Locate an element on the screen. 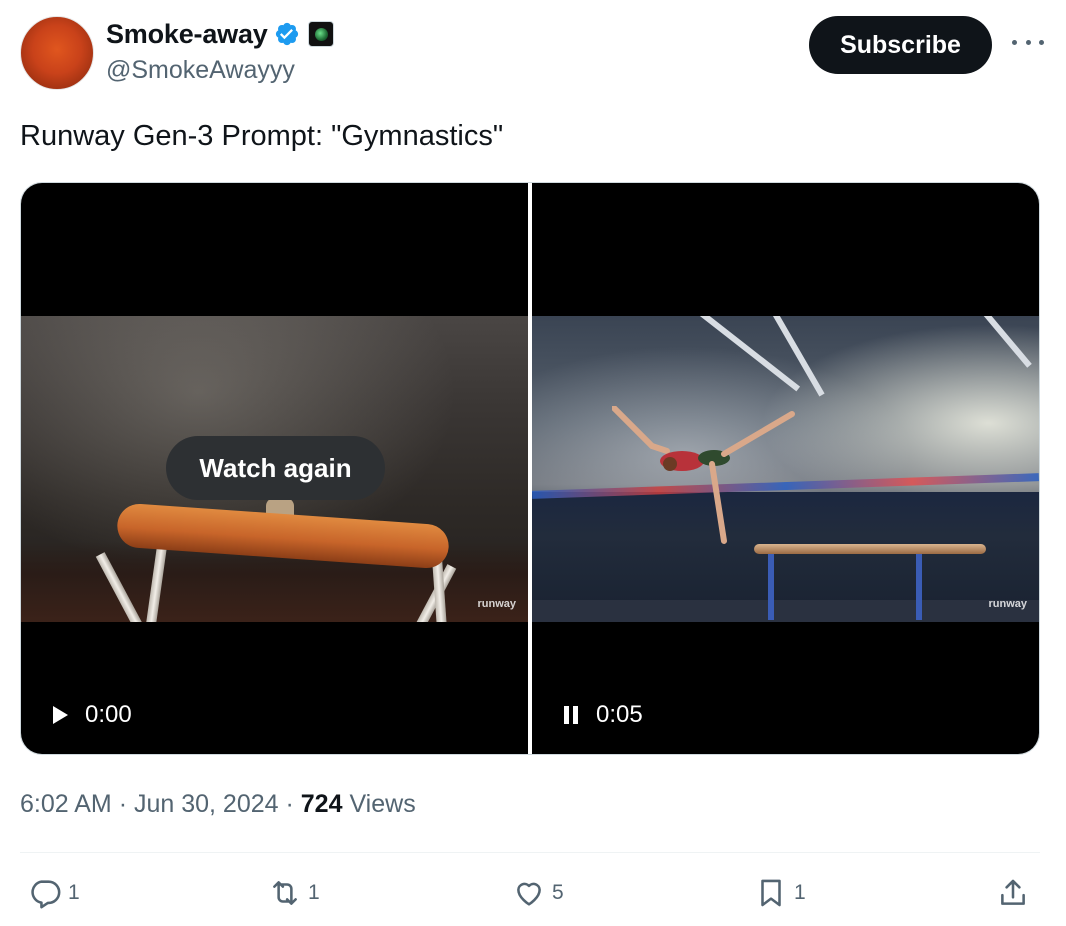  subscribe-button: Subscribe is located at coordinates (900, 45).